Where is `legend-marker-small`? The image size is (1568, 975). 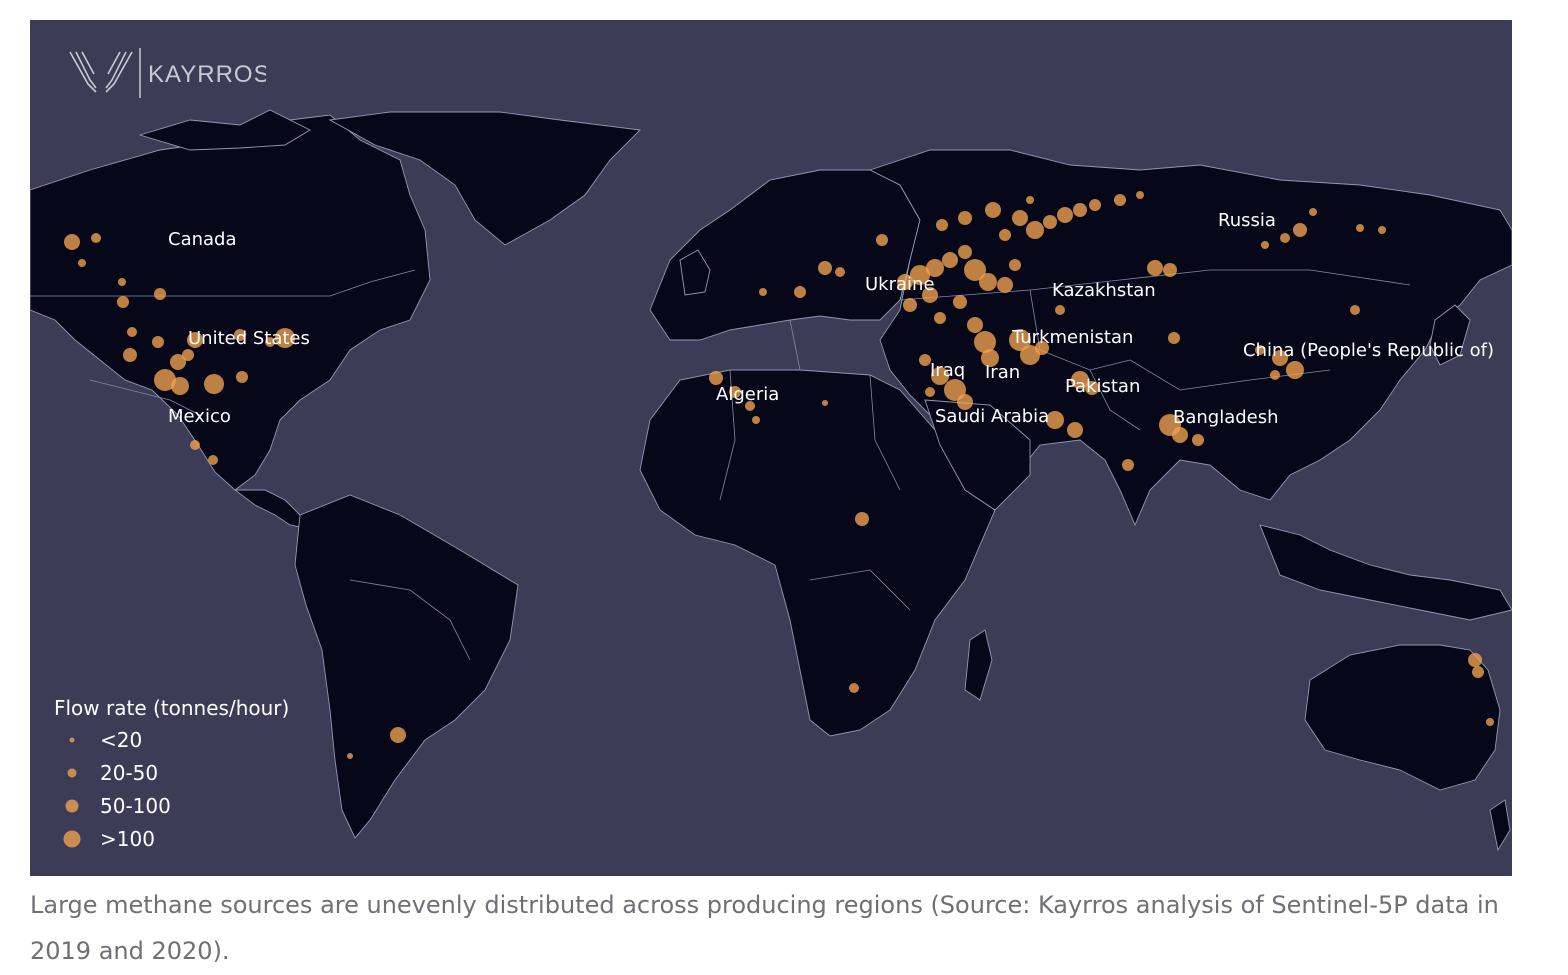
legend-marker-small is located at coordinates (72, 740).